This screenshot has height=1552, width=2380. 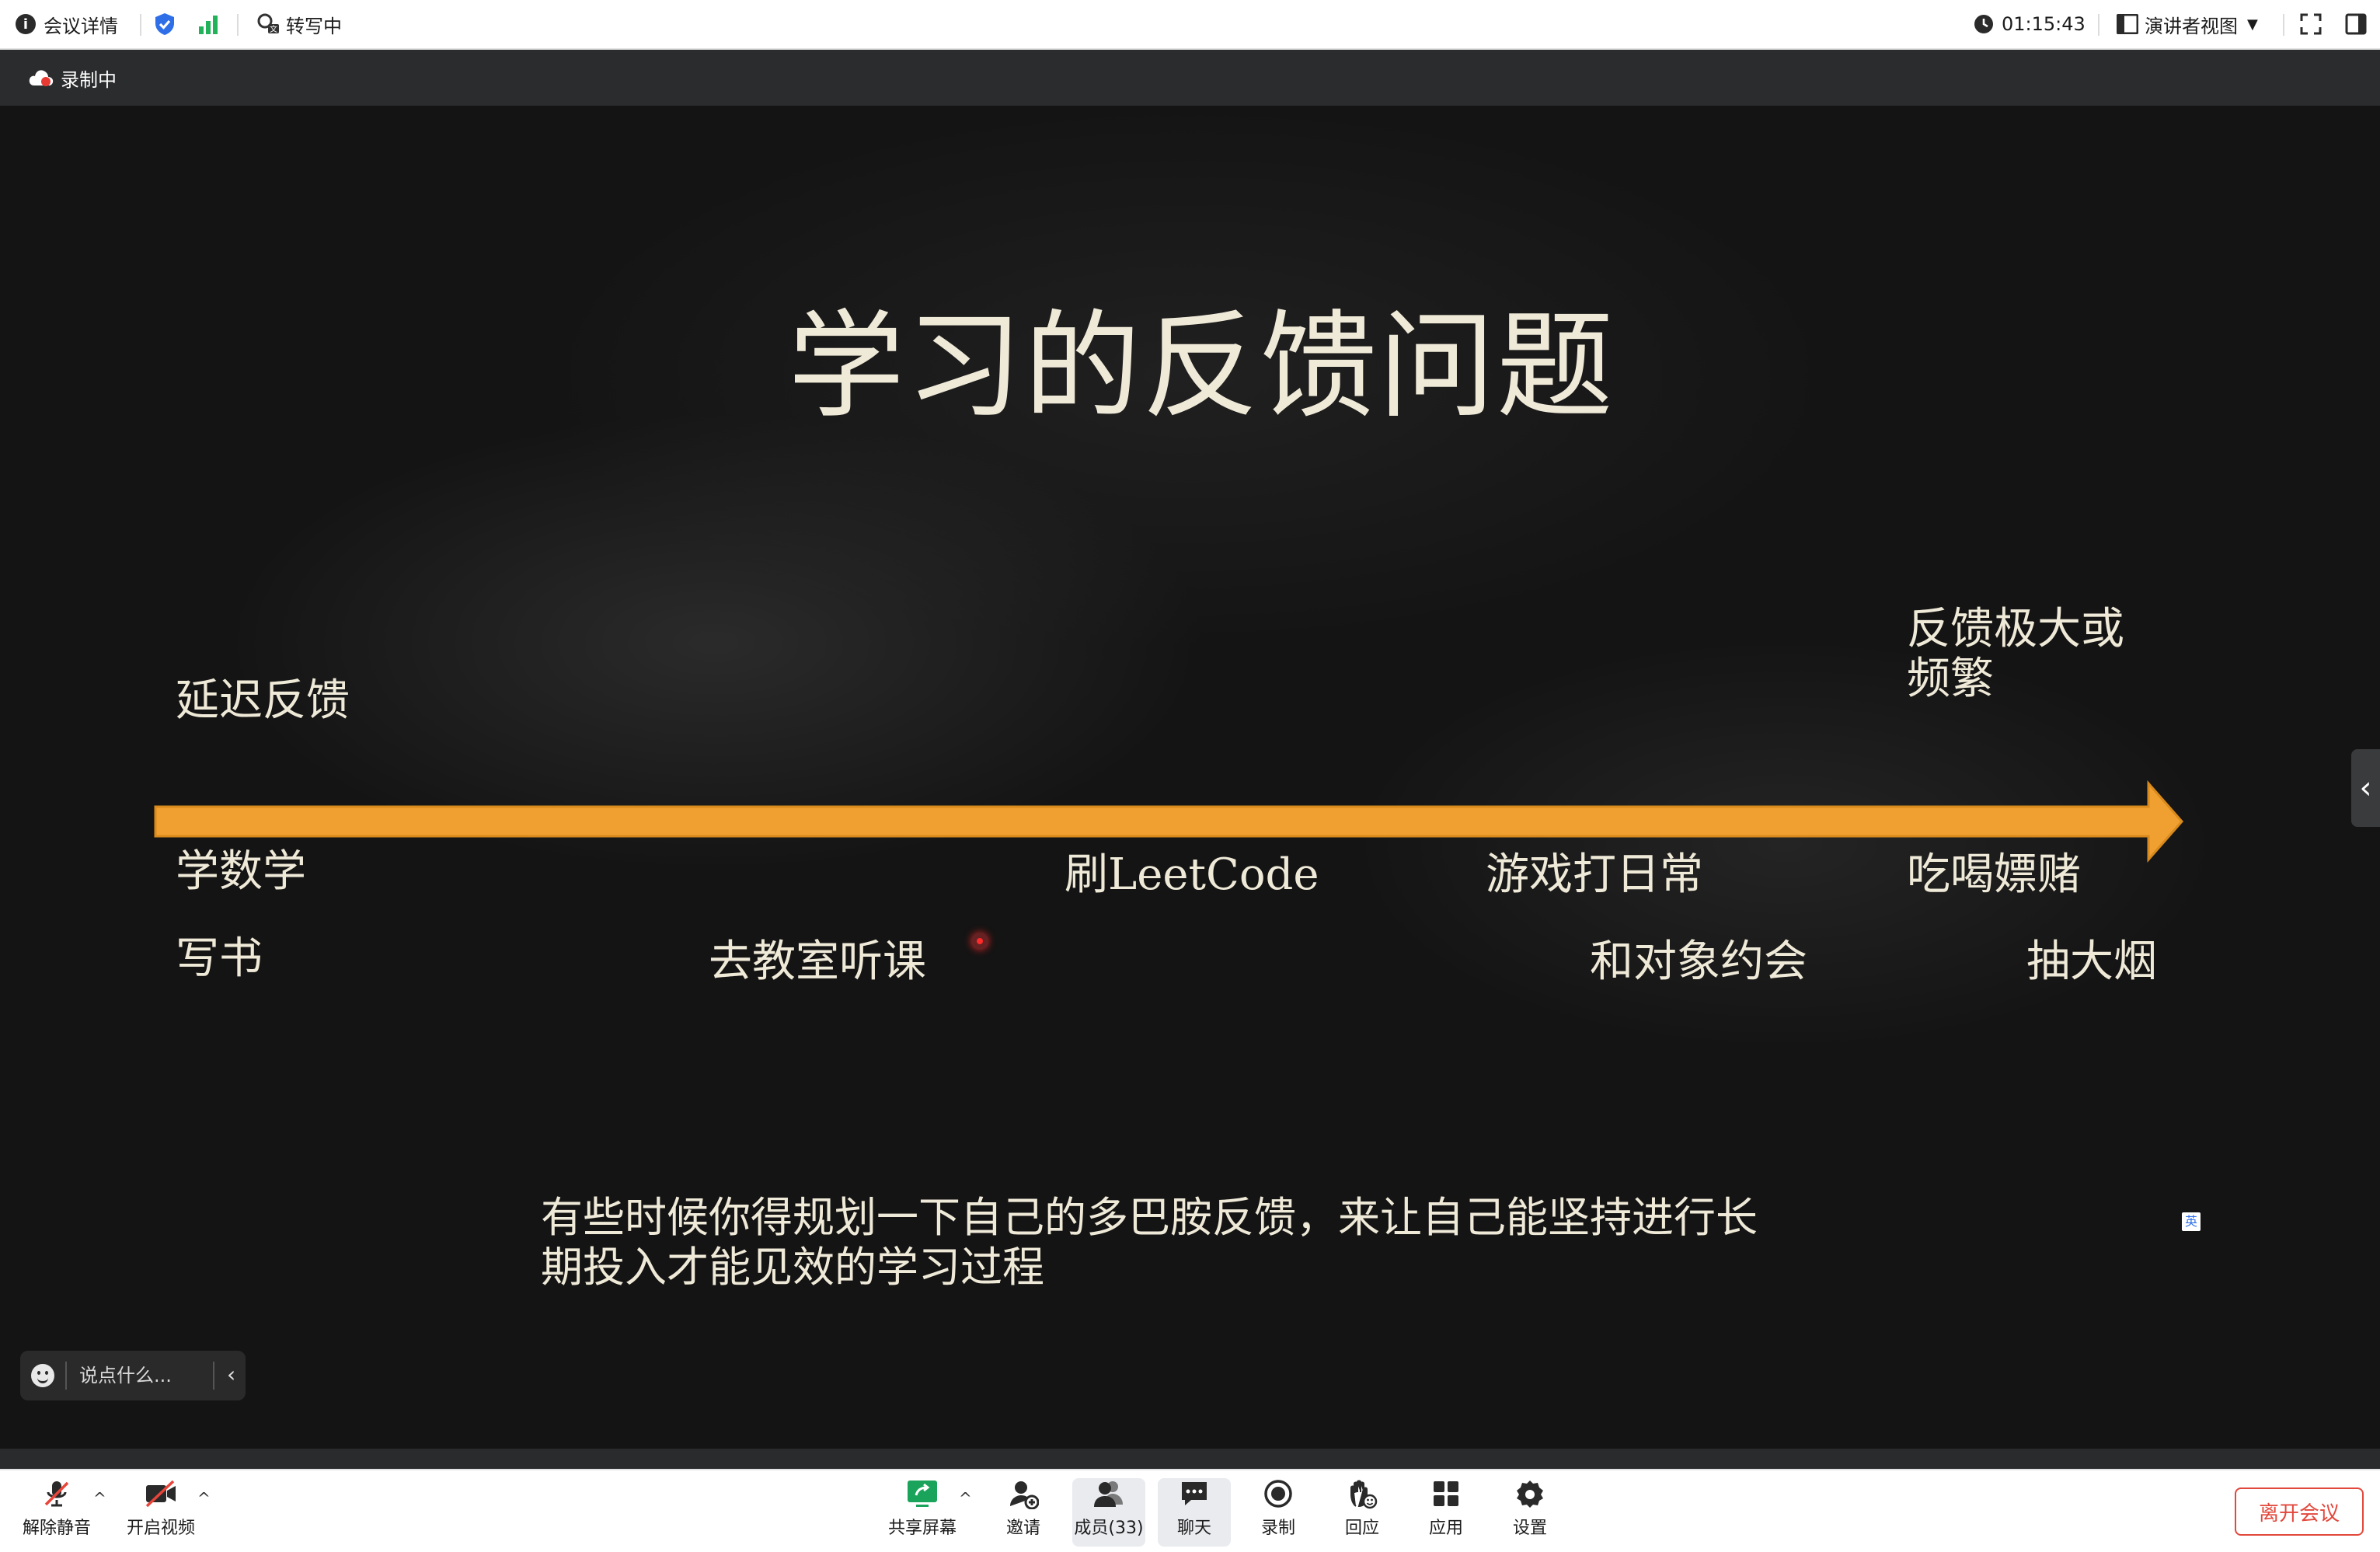 I want to click on video-options-caret-icon: ^, so click(x=204, y=1498).